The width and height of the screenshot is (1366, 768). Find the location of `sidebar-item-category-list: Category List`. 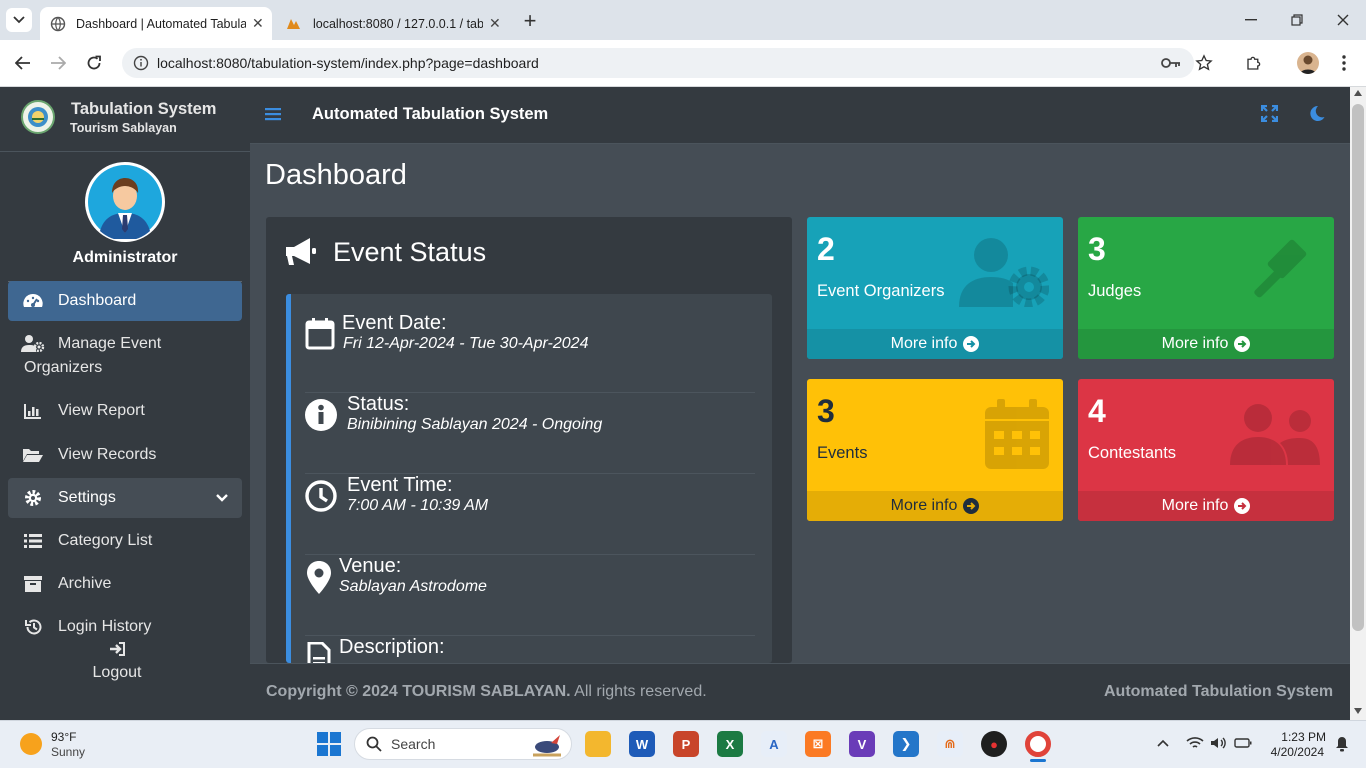

sidebar-item-category-list: Category List is located at coordinates (125, 541).